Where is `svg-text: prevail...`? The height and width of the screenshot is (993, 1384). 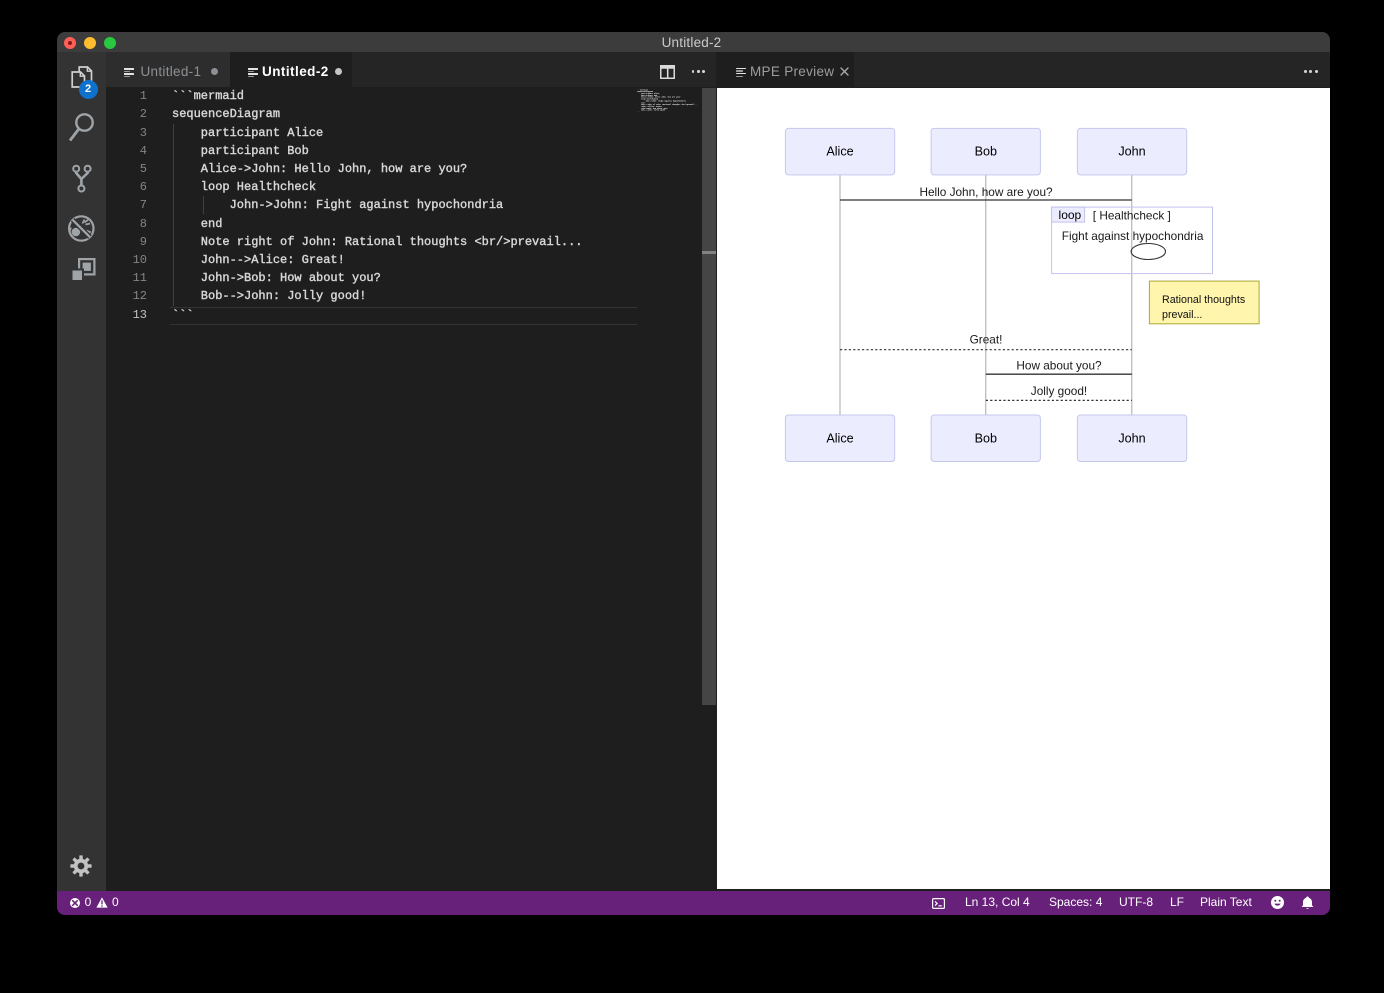
svg-text: prevail... is located at coordinates (1182, 315).